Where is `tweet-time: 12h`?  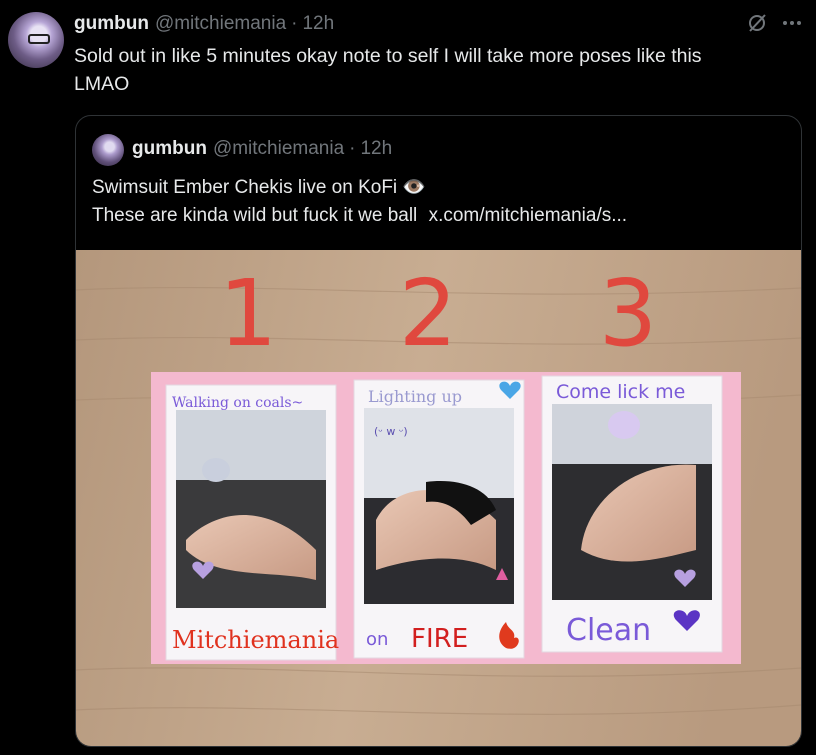 tweet-time: 12h is located at coordinates (318, 24).